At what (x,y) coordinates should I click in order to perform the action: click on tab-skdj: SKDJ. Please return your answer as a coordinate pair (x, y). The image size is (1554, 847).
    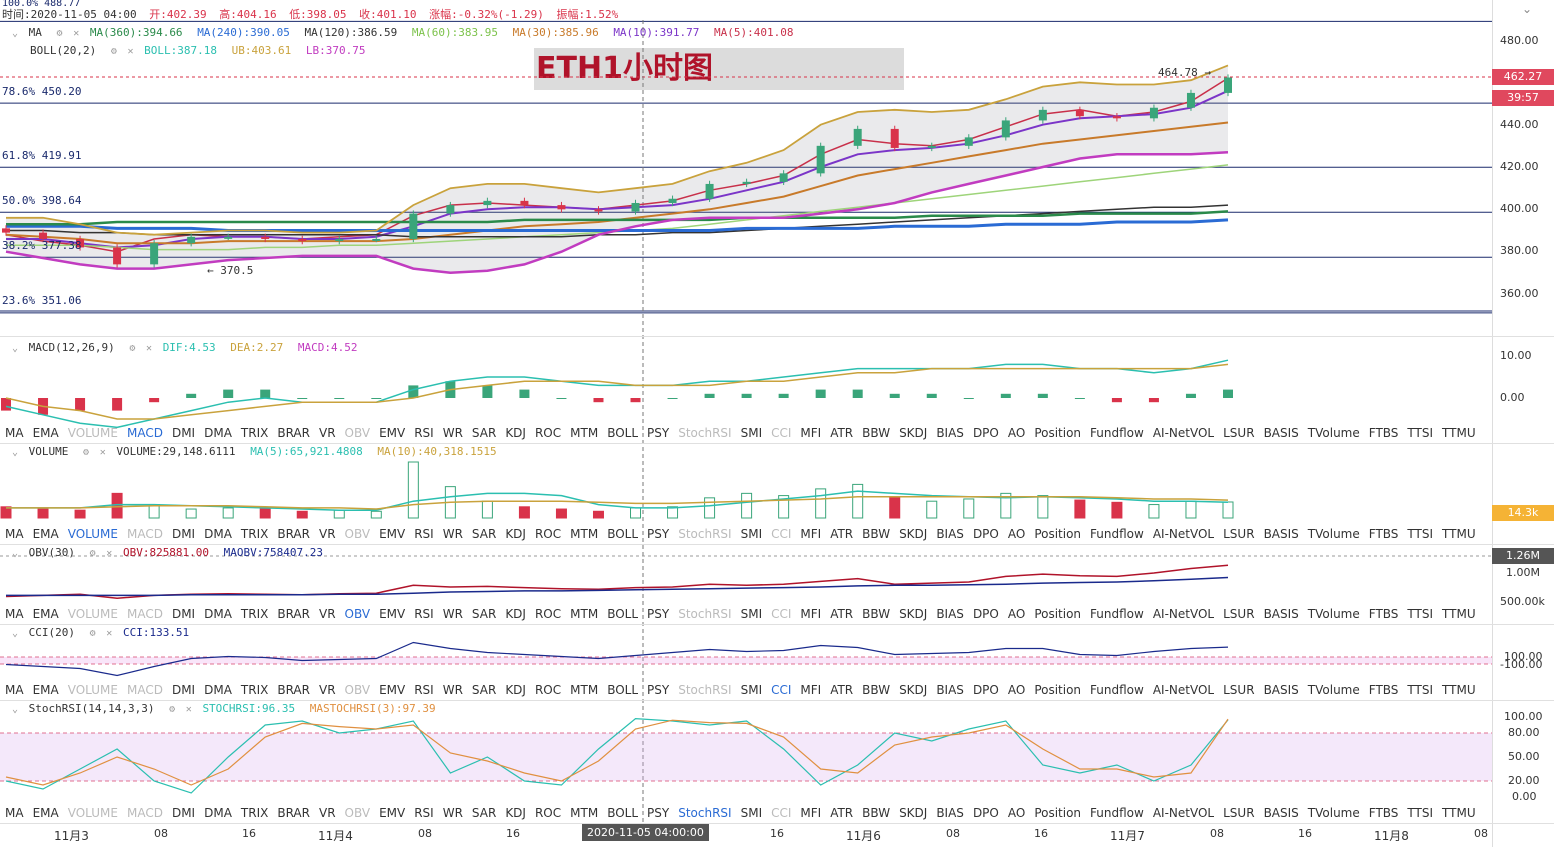
    Looking at the image, I should click on (912, 433).